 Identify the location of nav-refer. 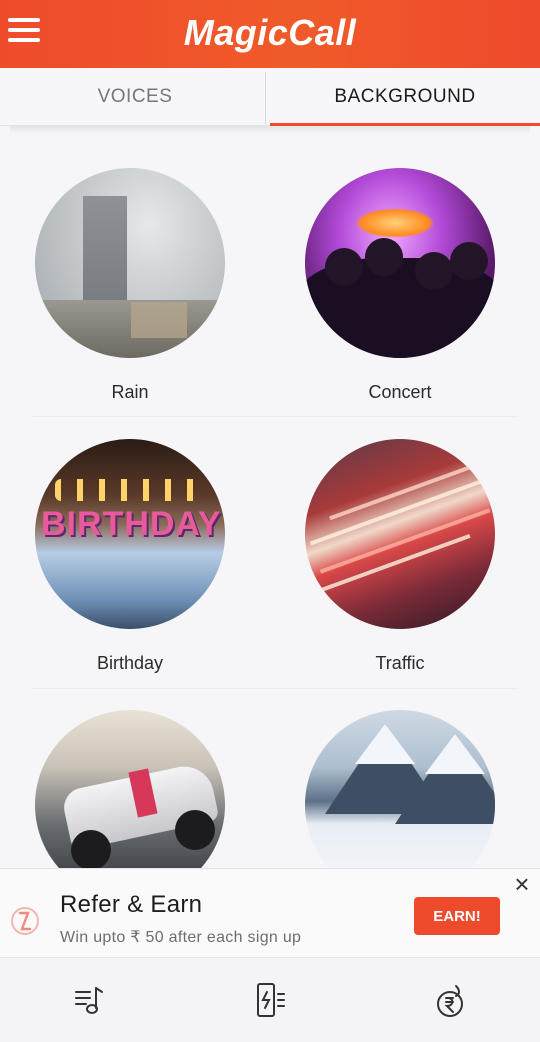
(450, 1000).